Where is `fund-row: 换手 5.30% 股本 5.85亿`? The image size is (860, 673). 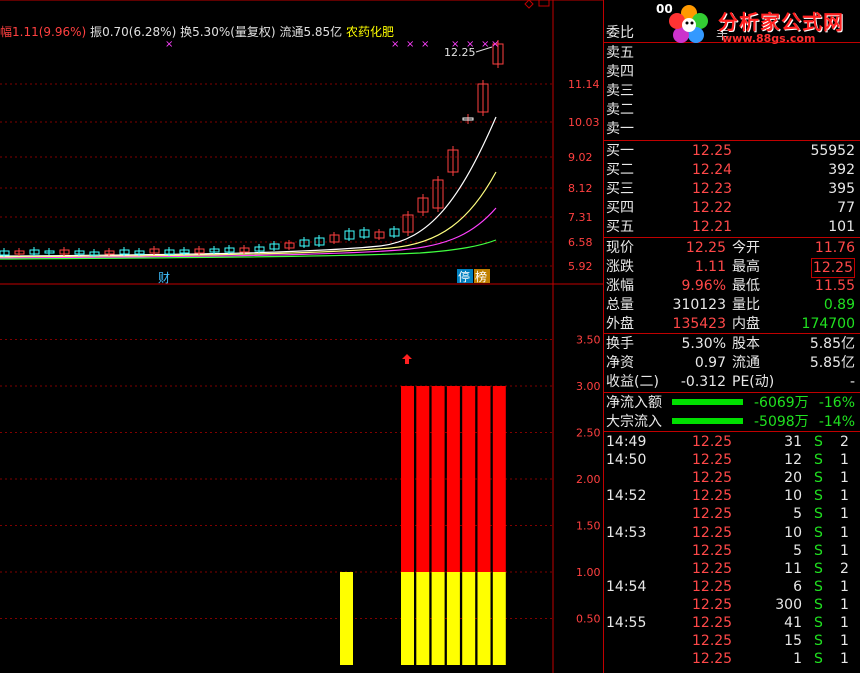 fund-row: 换手 5.30% 股本 5.85亿 is located at coordinates (732, 344).